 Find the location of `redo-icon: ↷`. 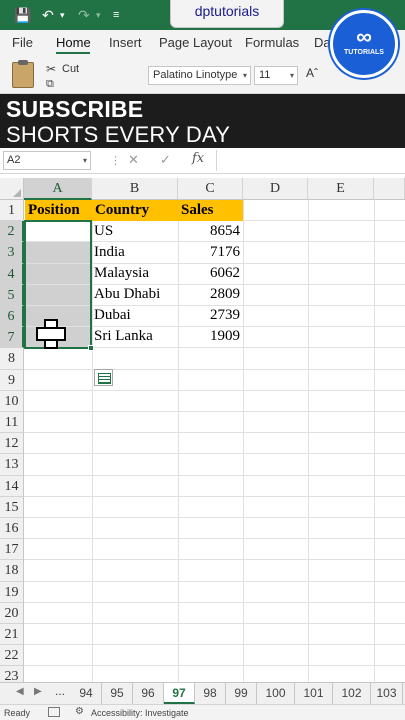

redo-icon: ↷ is located at coordinates (84, 15).